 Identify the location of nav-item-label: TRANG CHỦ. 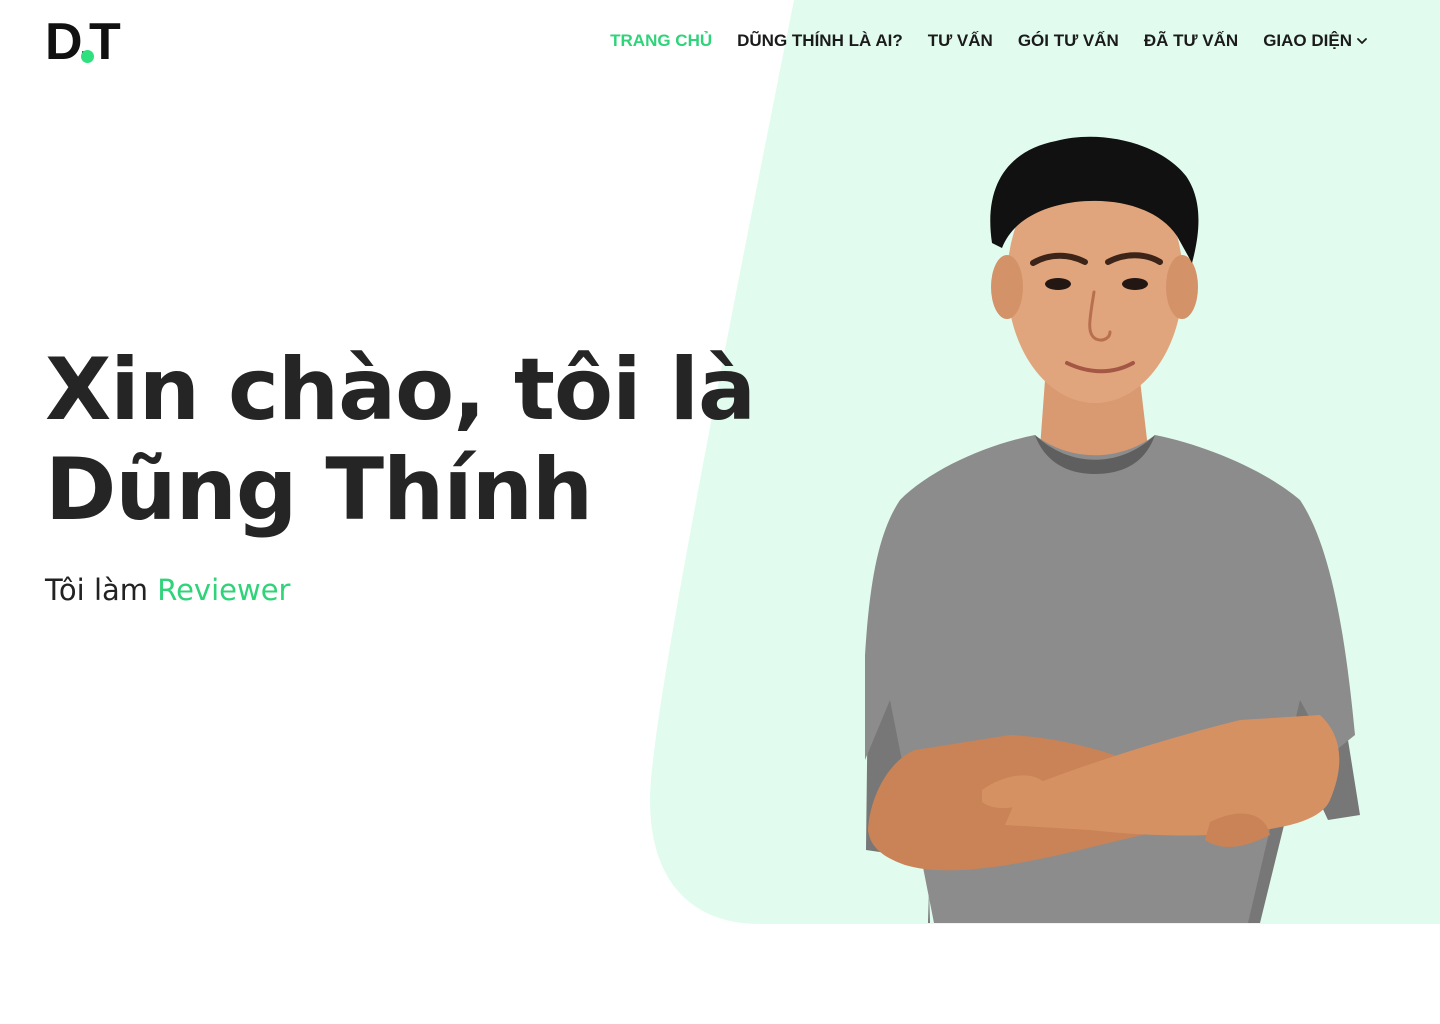
(661, 40).